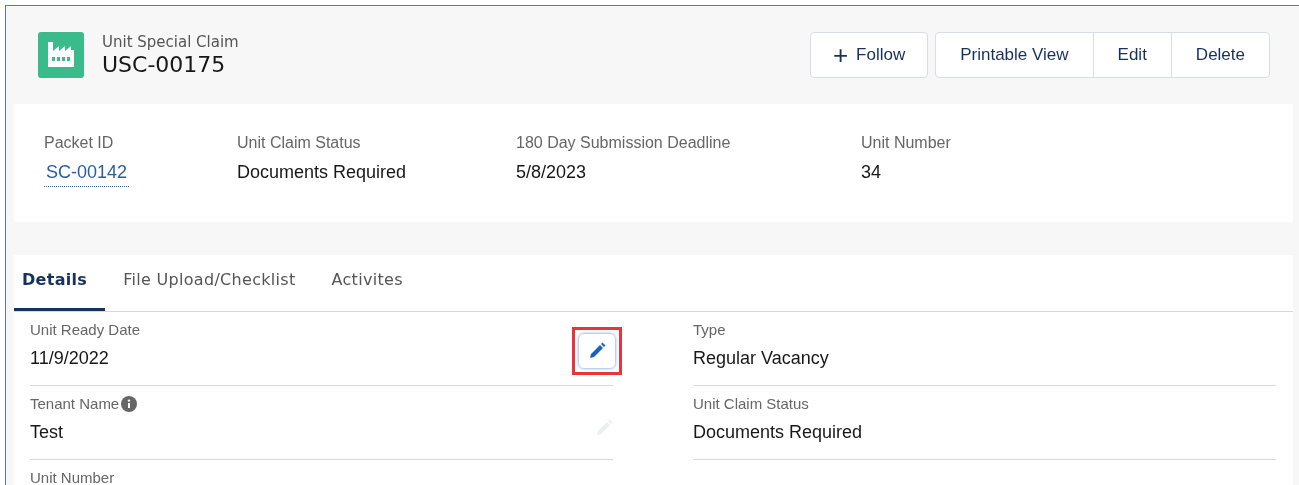 The width and height of the screenshot is (1299, 485). What do you see at coordinates (872, 172) in the screenshot?
I see `field-value: 34` at bounding box center [872, 172].